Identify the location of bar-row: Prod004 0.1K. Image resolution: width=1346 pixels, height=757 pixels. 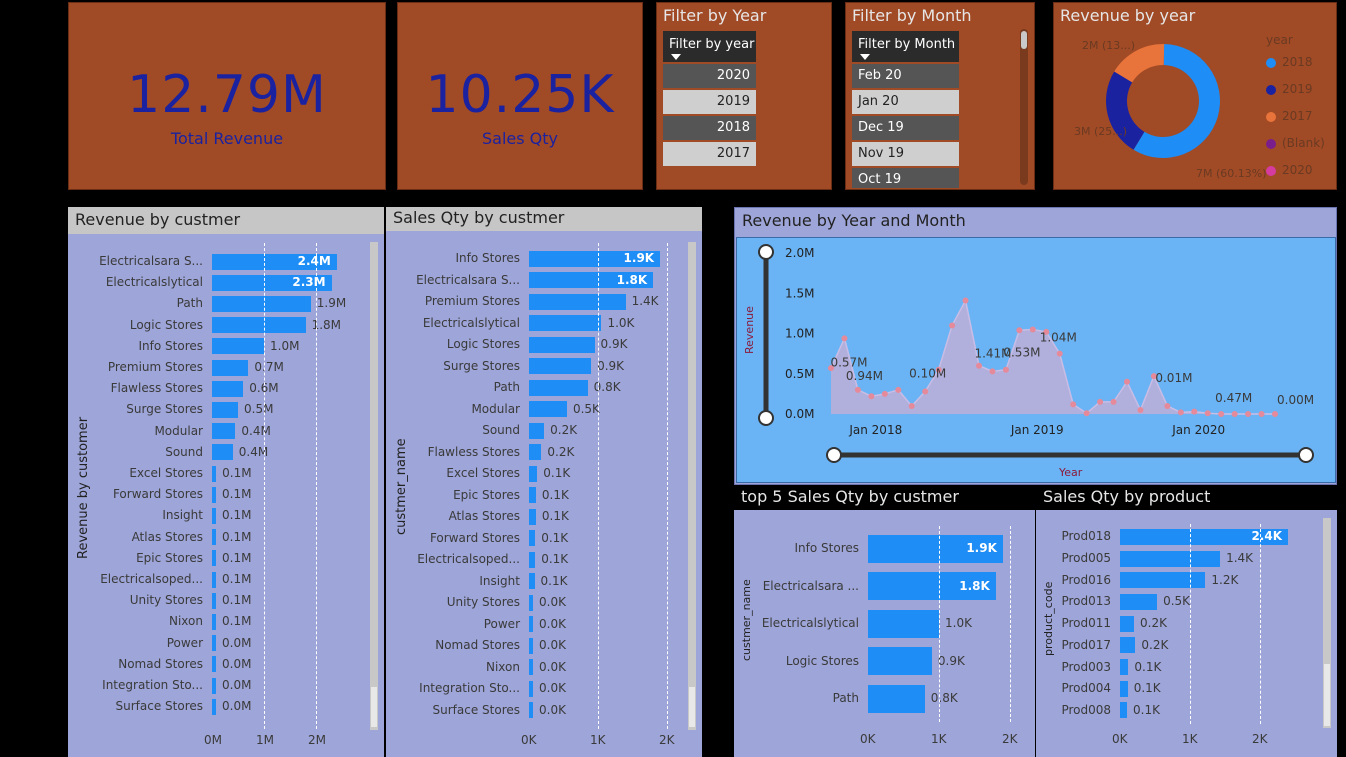
(1176, 689).